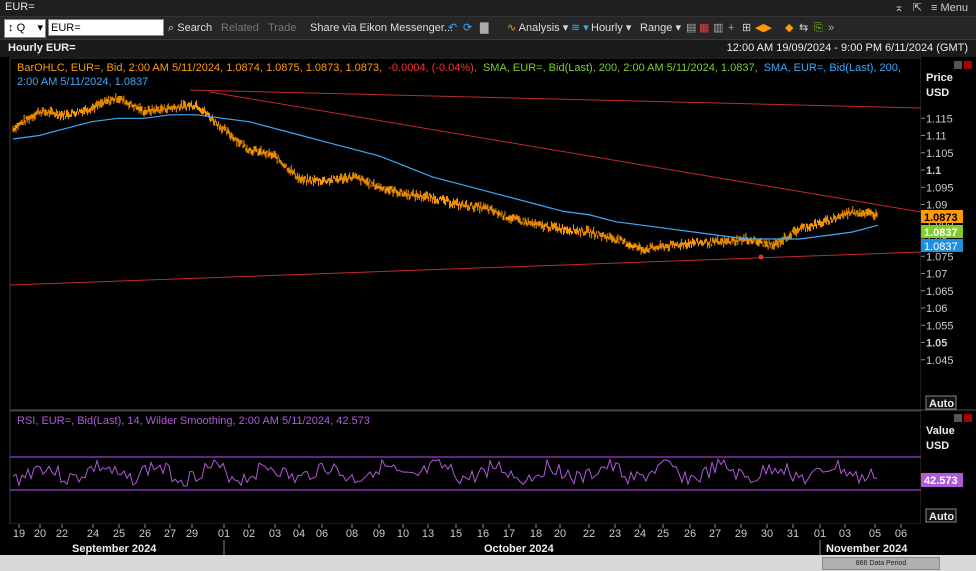 This screenshot has width=976, height=571. What do you see at coordinates (940, 361) in the screenshot?
I see `price-tick-label: 1.045` at bounding box center [940, 361].